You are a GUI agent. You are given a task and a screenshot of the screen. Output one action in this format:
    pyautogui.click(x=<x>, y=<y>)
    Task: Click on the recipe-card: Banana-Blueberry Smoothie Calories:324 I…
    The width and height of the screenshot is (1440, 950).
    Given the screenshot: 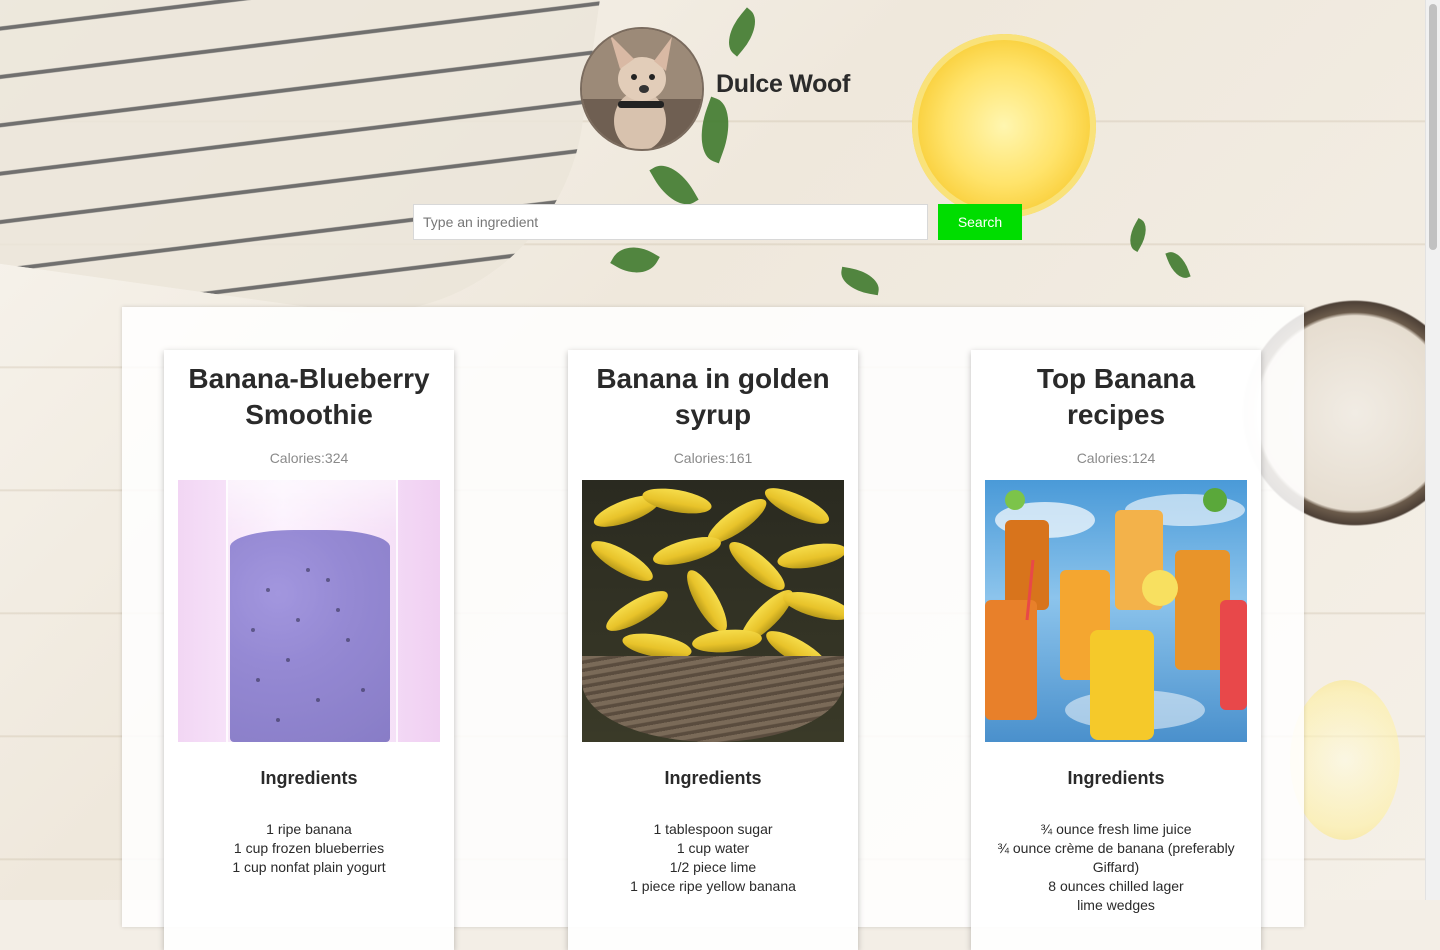 What is the action you would take?
    pyautogui.click(x=309, y=650)
    